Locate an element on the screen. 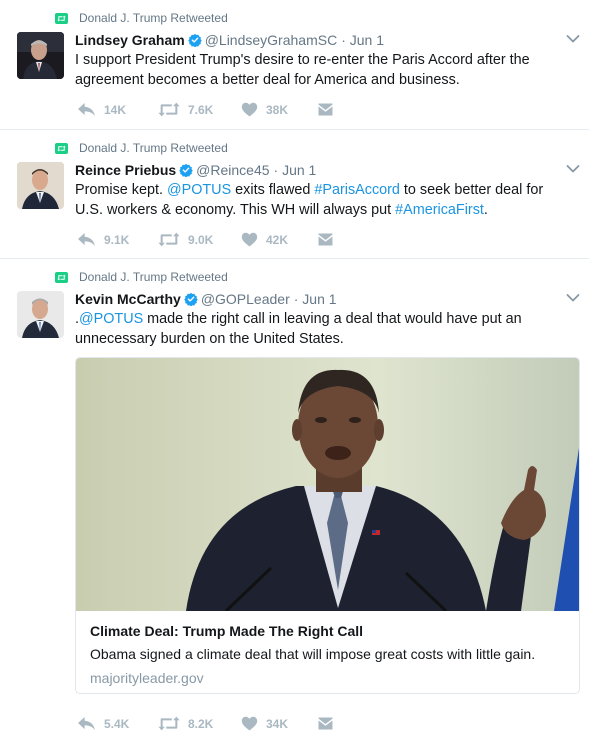  tweet-header: Reince Priebus @Reince45 · Jun 1 is located at coordinates (195, 170).